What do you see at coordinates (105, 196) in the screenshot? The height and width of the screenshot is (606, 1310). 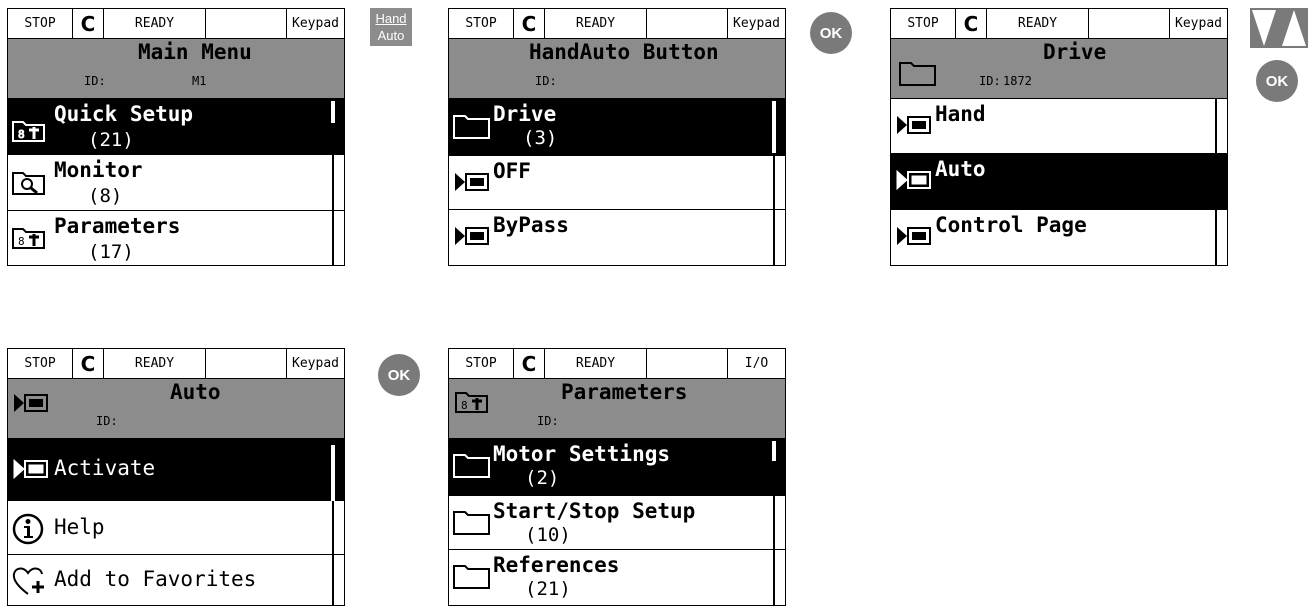 I see `menu-item-count: (8)` at bounding box center [105, 196].